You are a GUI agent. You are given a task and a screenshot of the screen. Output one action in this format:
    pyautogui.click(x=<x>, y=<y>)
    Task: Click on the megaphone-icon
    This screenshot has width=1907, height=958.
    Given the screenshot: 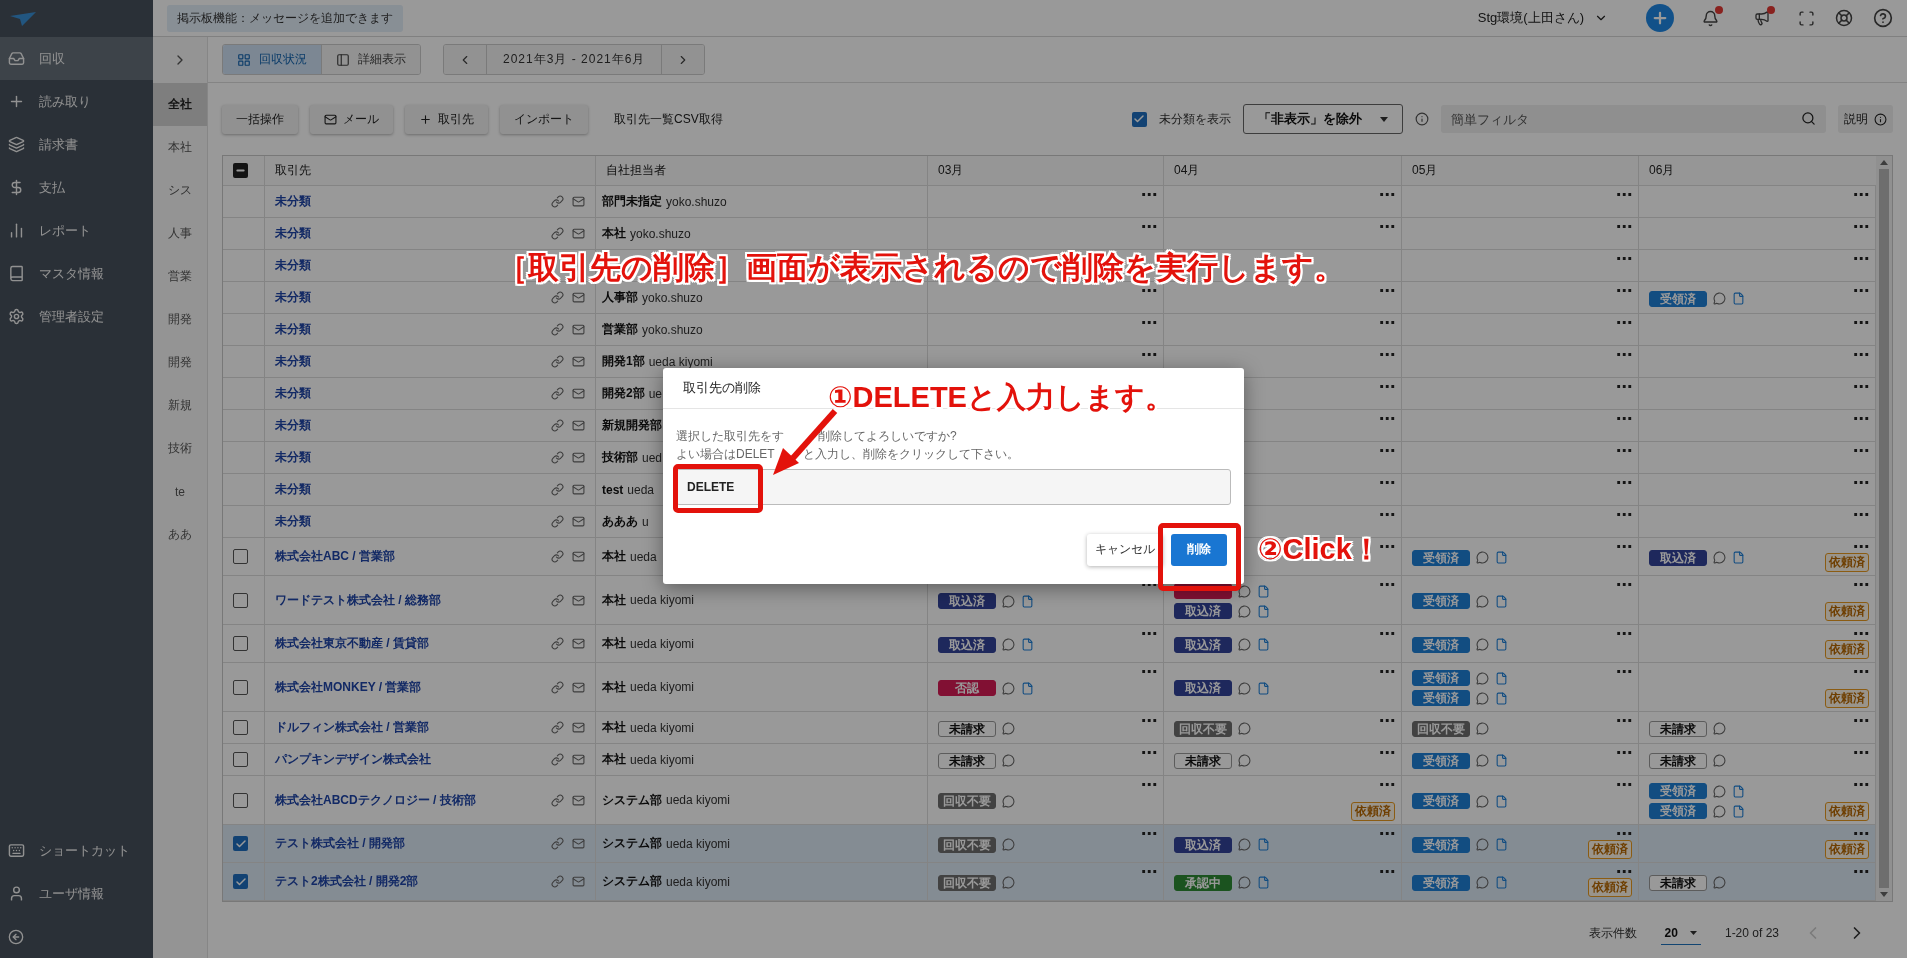 What is the action you would take?
    pyautogui.click(x=1762, y=18)
    